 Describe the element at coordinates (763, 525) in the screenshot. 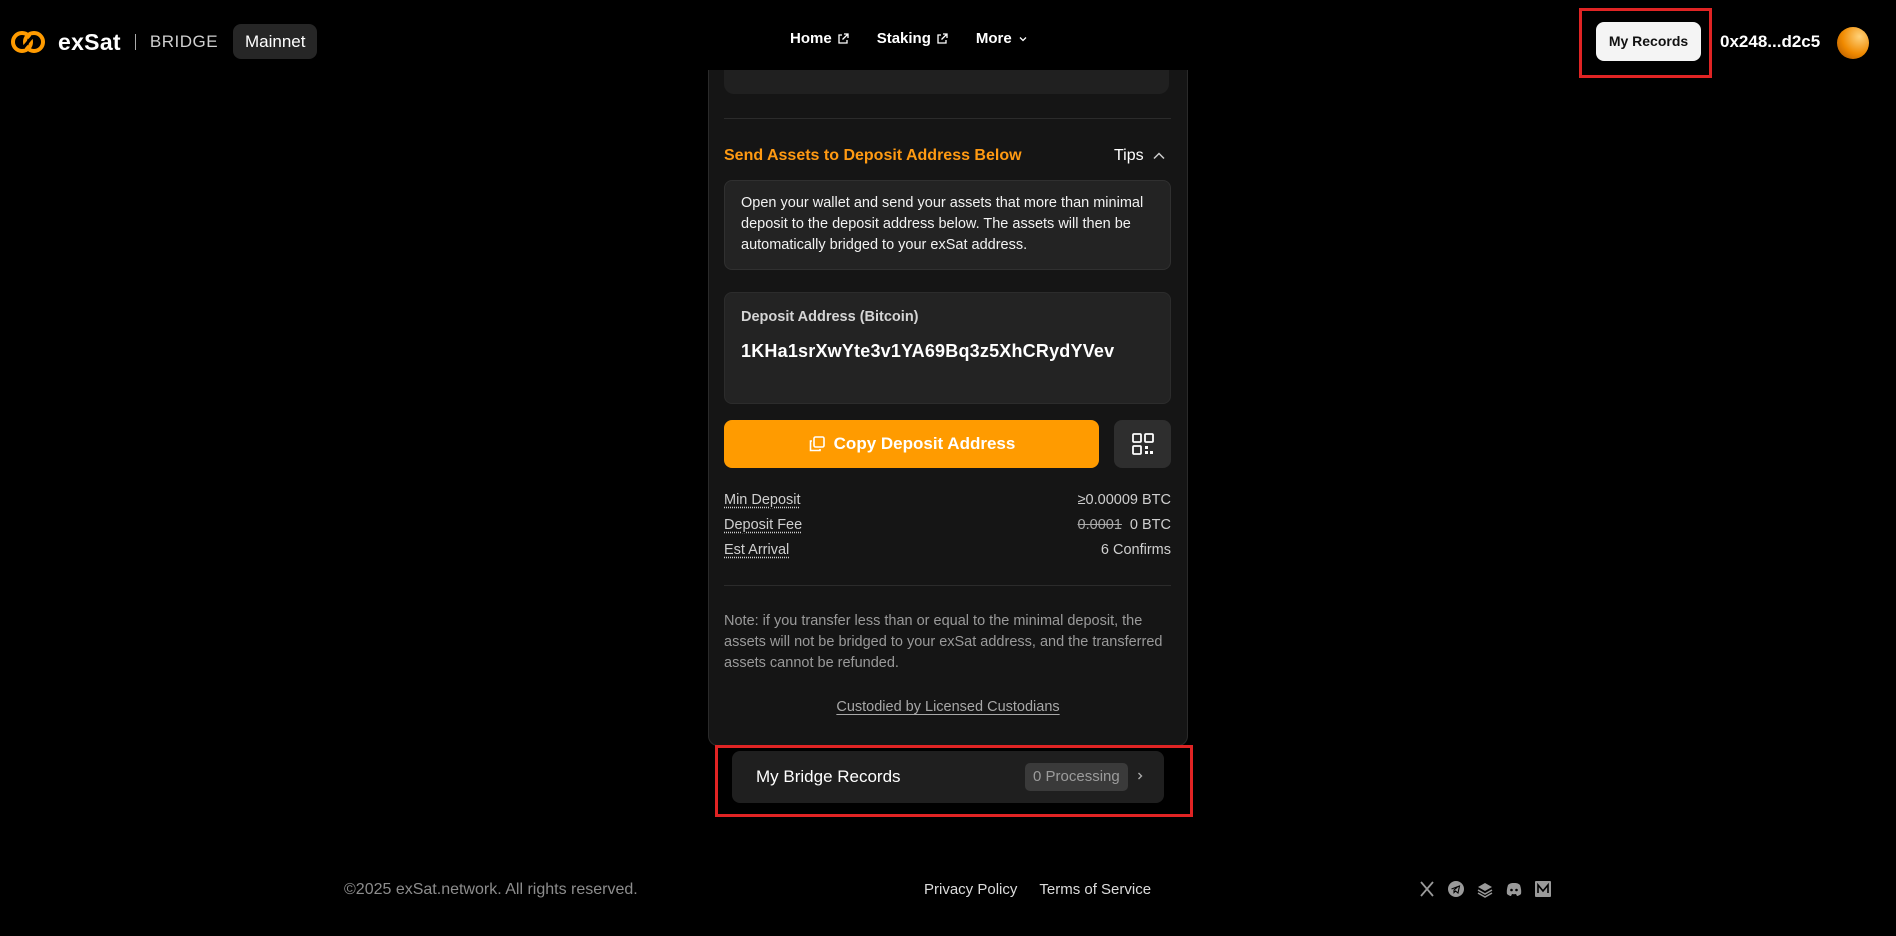

I see `deposit-fee-label: Deposit Fee` at that location.